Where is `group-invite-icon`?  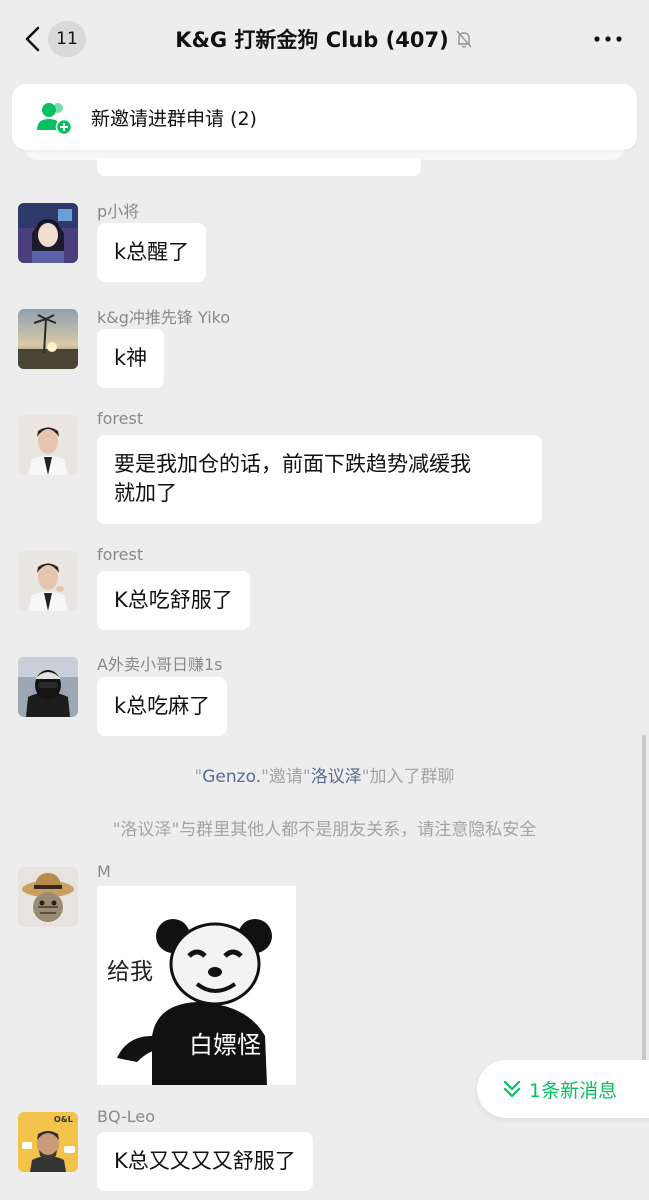 group-invite-icon is located at coordinates (55, 119).